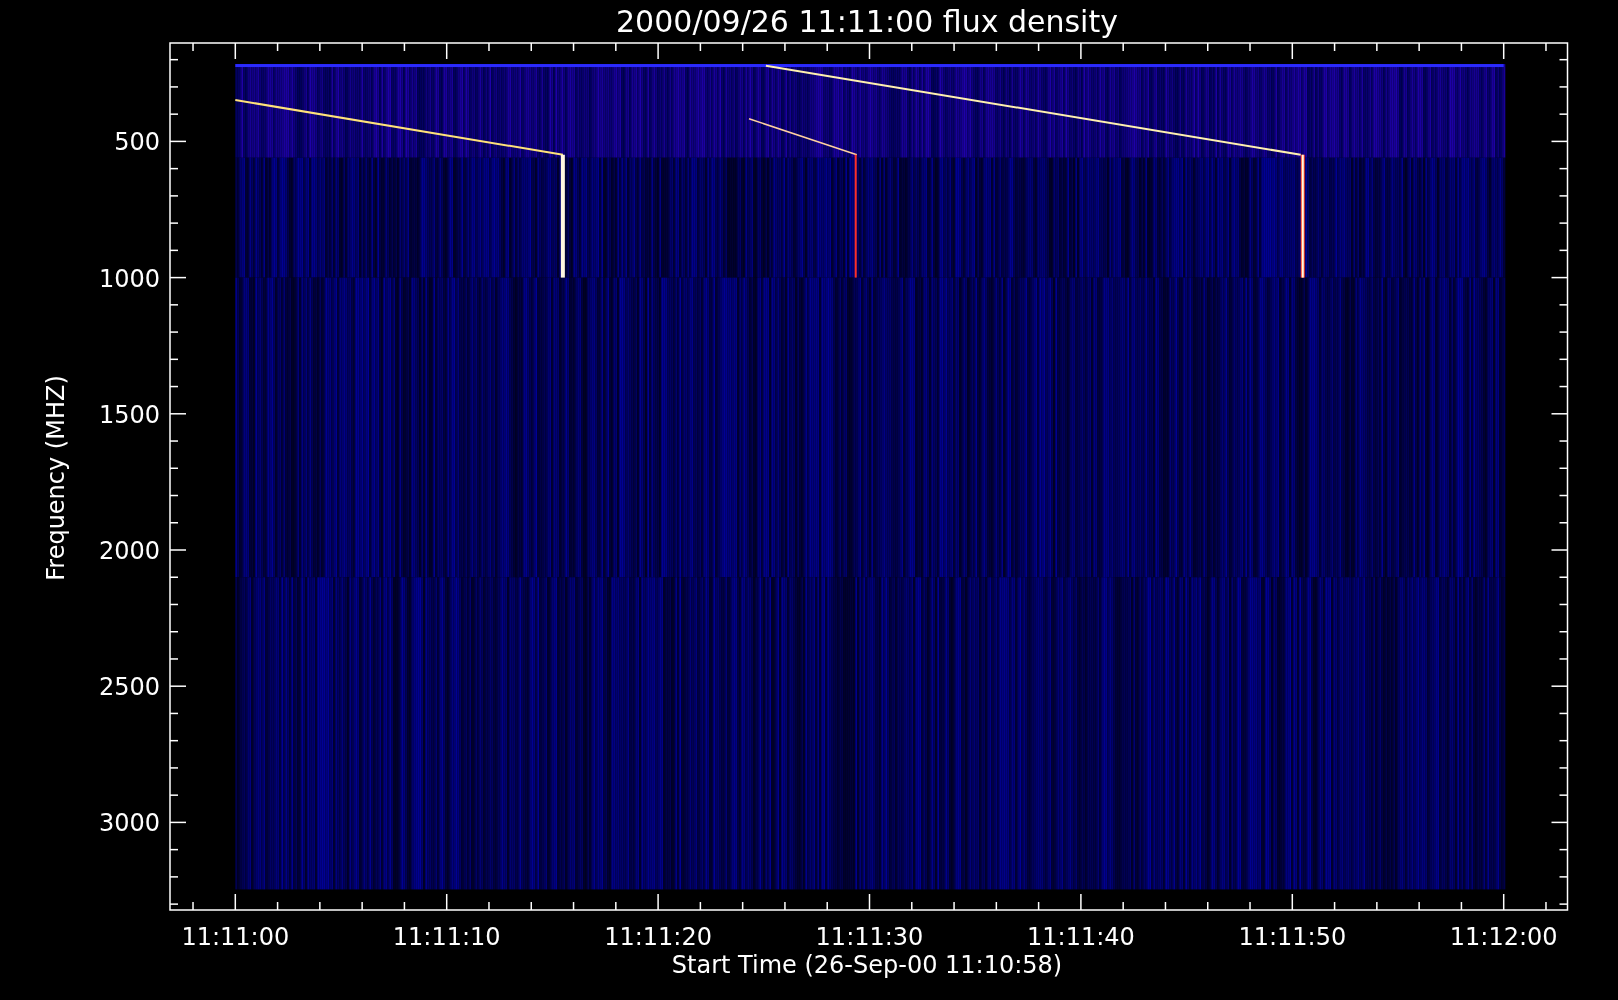 This screenshot has width=1618, height=1000. What do you see at coordinates (867, 21) in the screenshot?
I see `chart-title: 2000/09/26 11:11:00 flux density` at bounding box center [867, 21].